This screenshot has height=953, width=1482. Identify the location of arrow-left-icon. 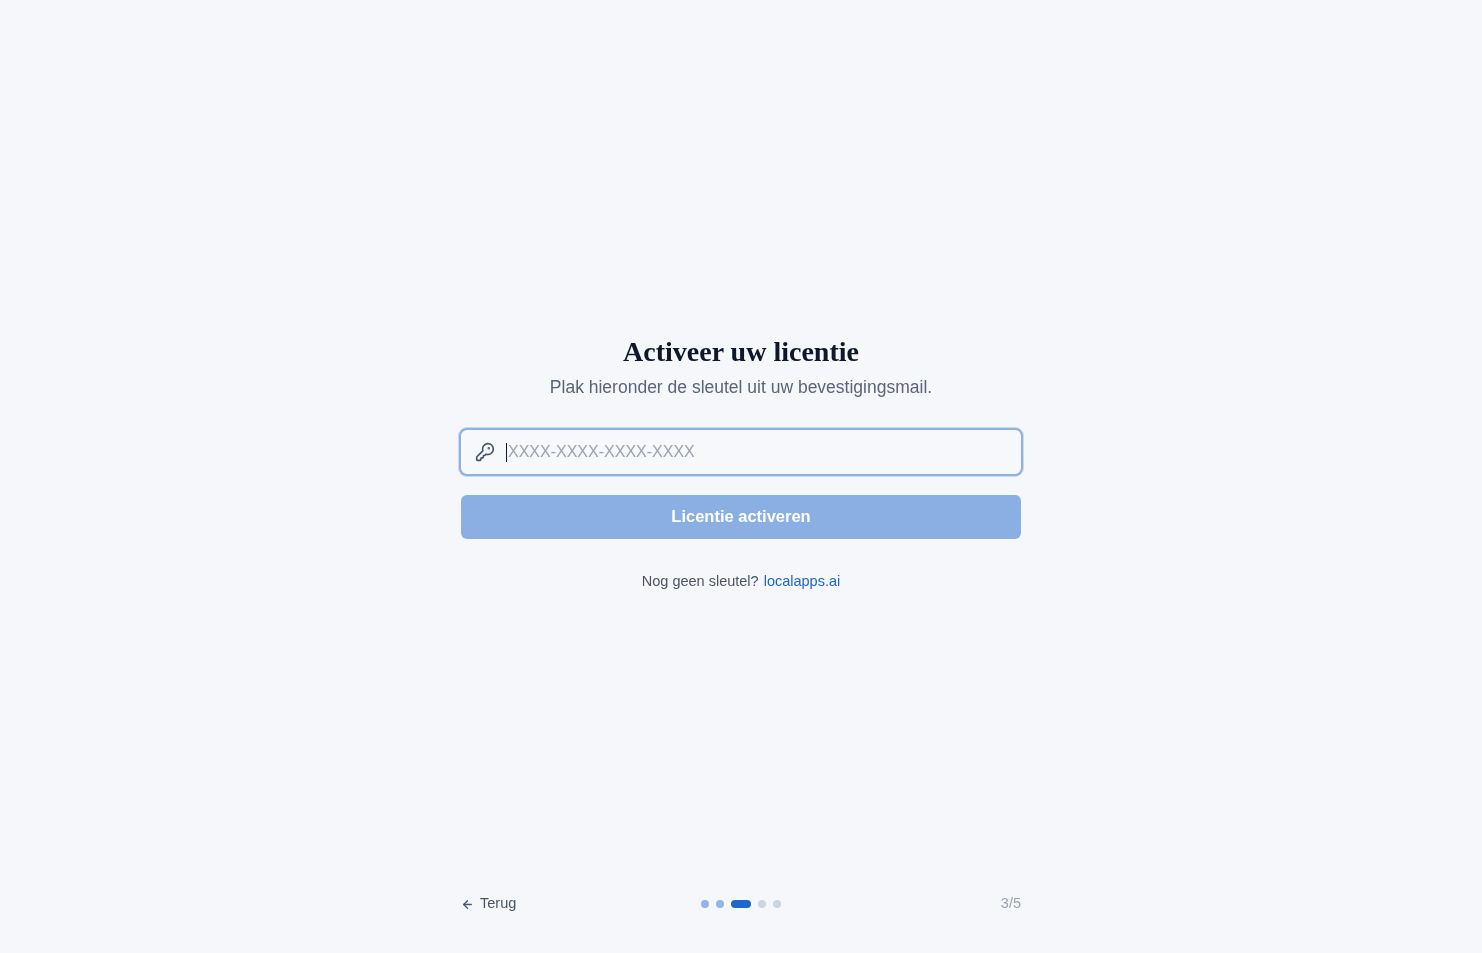
(467, 904).